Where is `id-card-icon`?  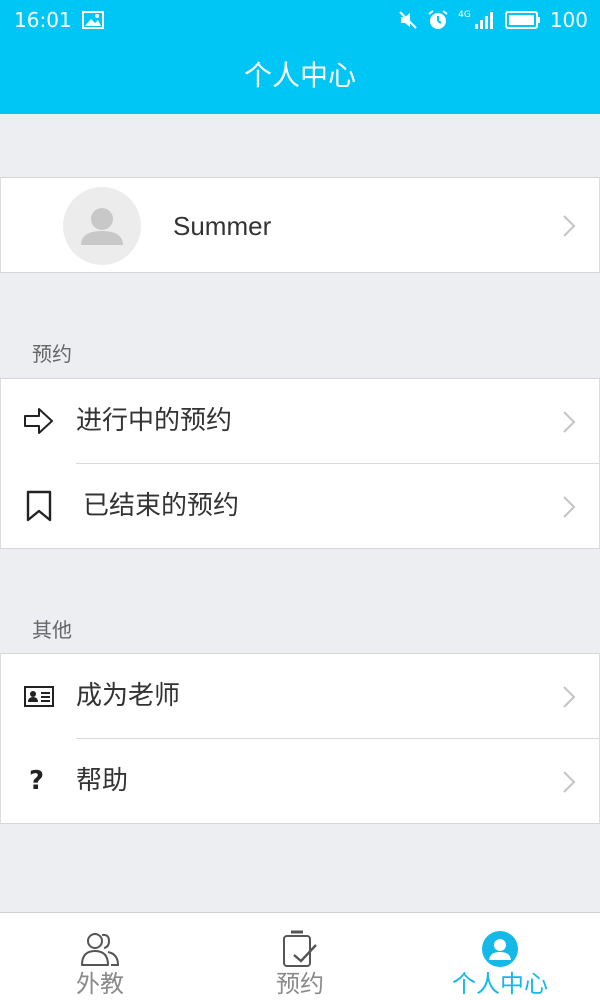 id-card-icon is located at coordinates (39, 696).